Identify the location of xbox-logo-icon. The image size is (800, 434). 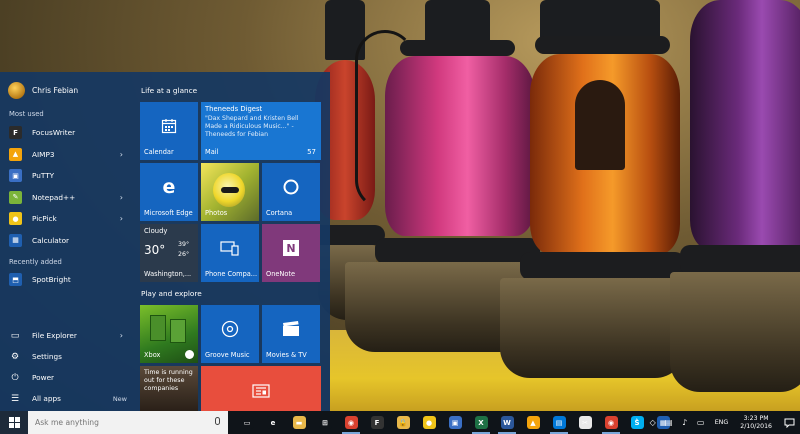
(189, 354).